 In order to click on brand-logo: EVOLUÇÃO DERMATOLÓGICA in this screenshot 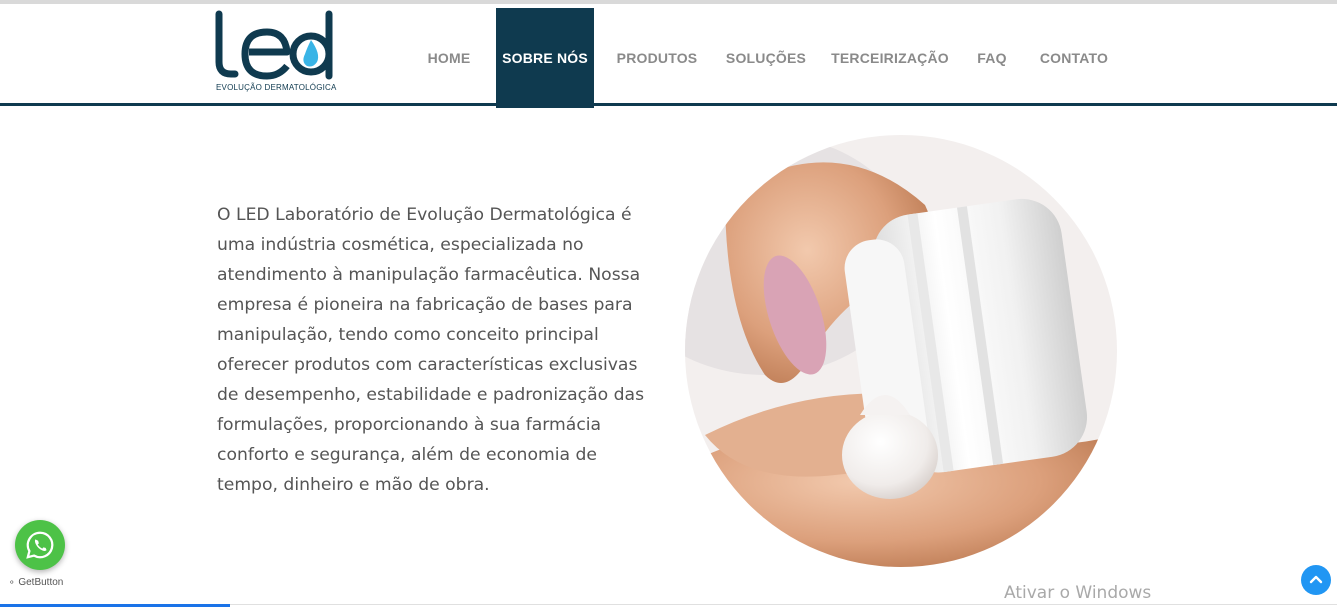, I will do `click(276, 53)`.